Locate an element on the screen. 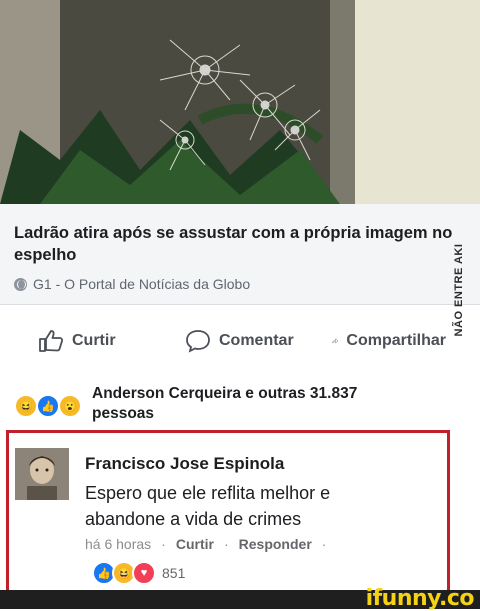  like-button: Curtir is located at coordinates (77, 341).